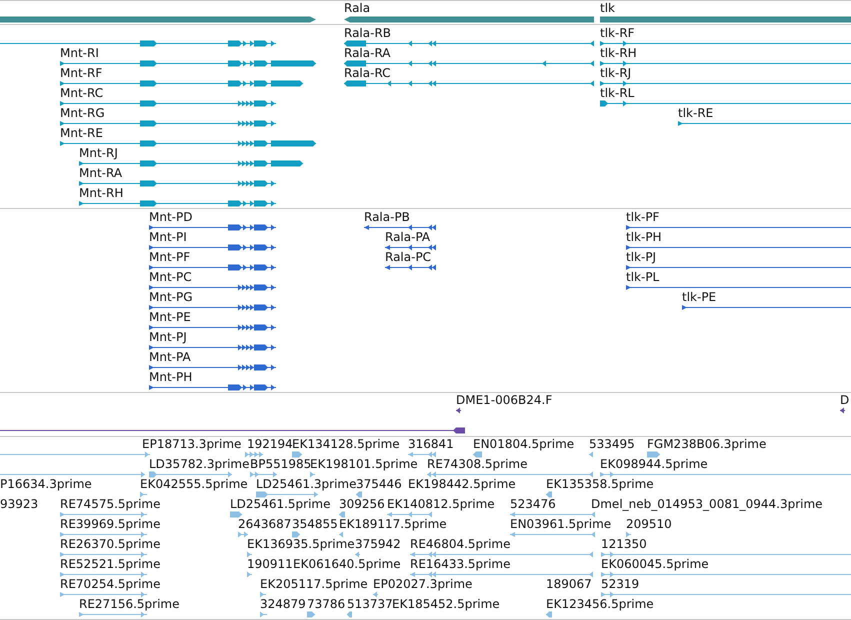 The width and height of the screenshot is (851, 620). Describe the element at coordinates (441, 504) in the screenshot. I see `est-label: EK140812.5prime` at that location.